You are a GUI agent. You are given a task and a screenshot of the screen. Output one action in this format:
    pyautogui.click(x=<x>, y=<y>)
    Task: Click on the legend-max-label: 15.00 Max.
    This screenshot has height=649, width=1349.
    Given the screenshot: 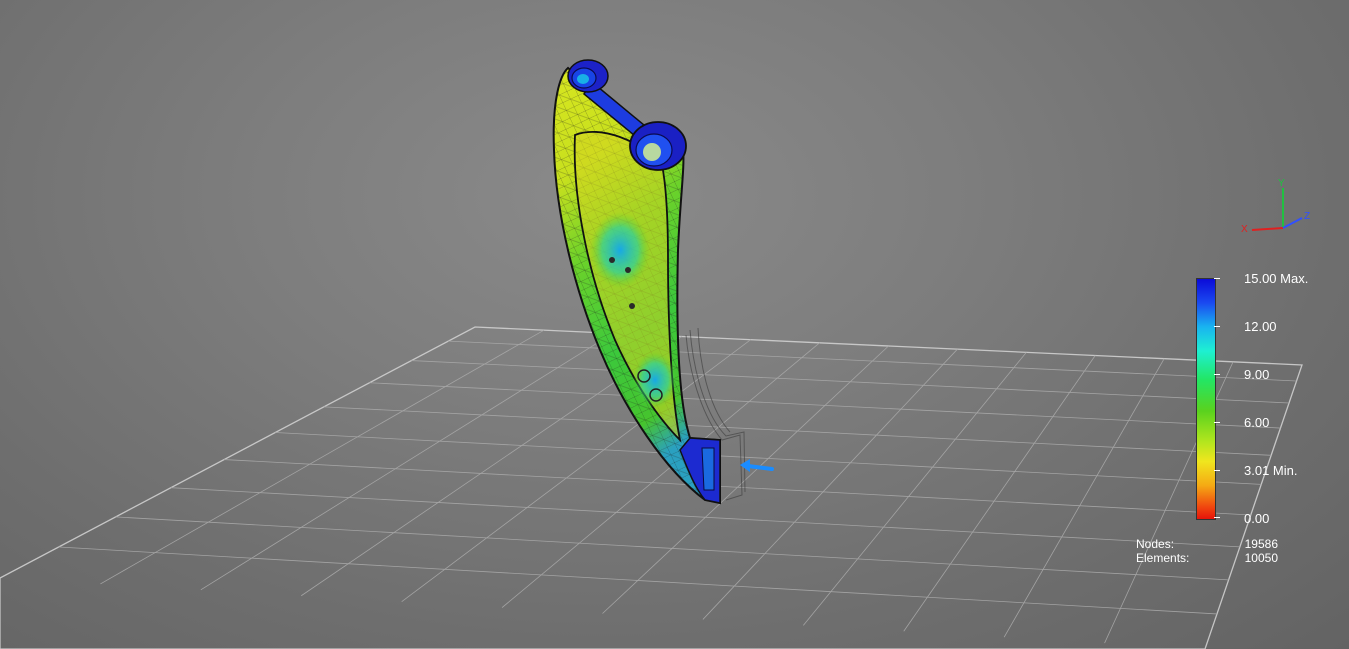 What is the action you would take?
    pyautogui.click(x=1276, y=278)
    